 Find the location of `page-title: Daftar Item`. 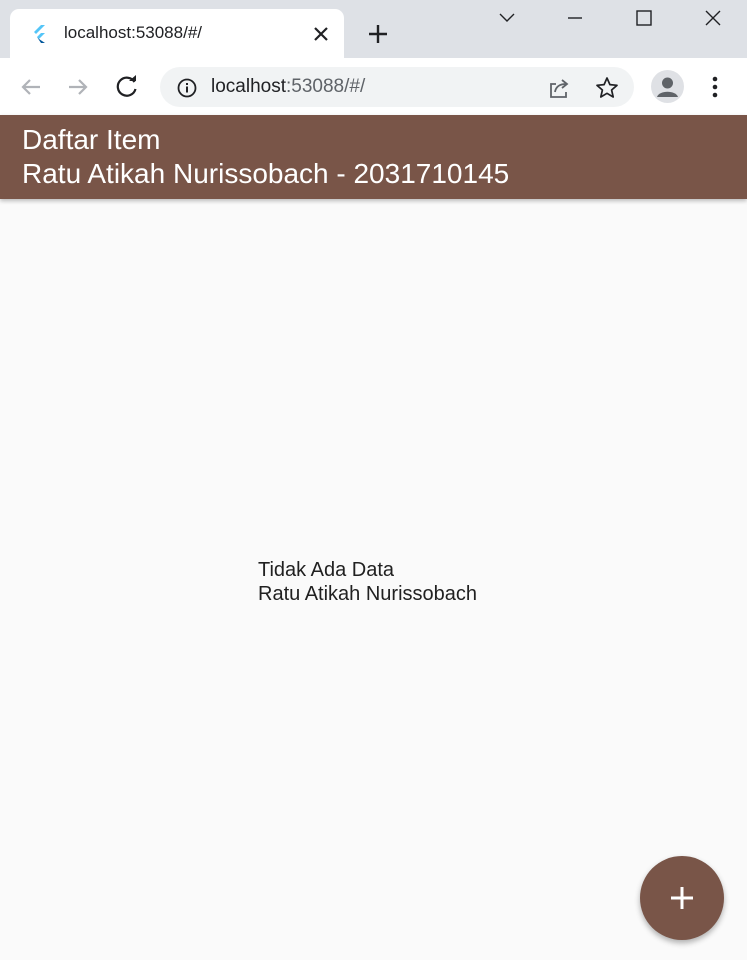

page-title: Daftar Item is located at coordinates (91, 139).